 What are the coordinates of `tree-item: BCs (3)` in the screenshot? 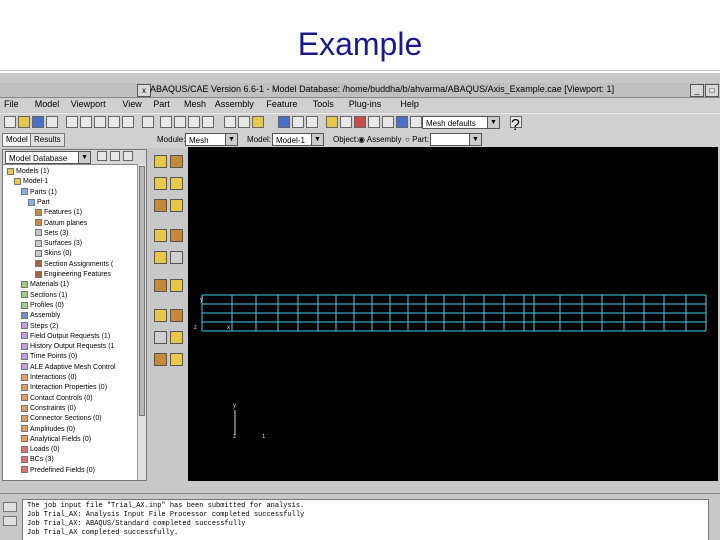 It's located at (37, 459).